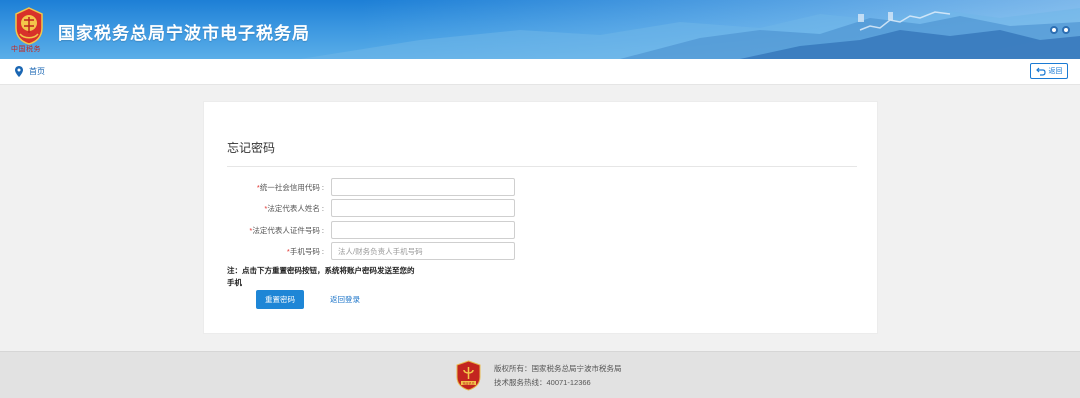 Image resolution: width=1080 pixels, height=398 pixels. I want to click on legal-rep-name-label-text: 法定代表人姓名 :, so click(295, 208).